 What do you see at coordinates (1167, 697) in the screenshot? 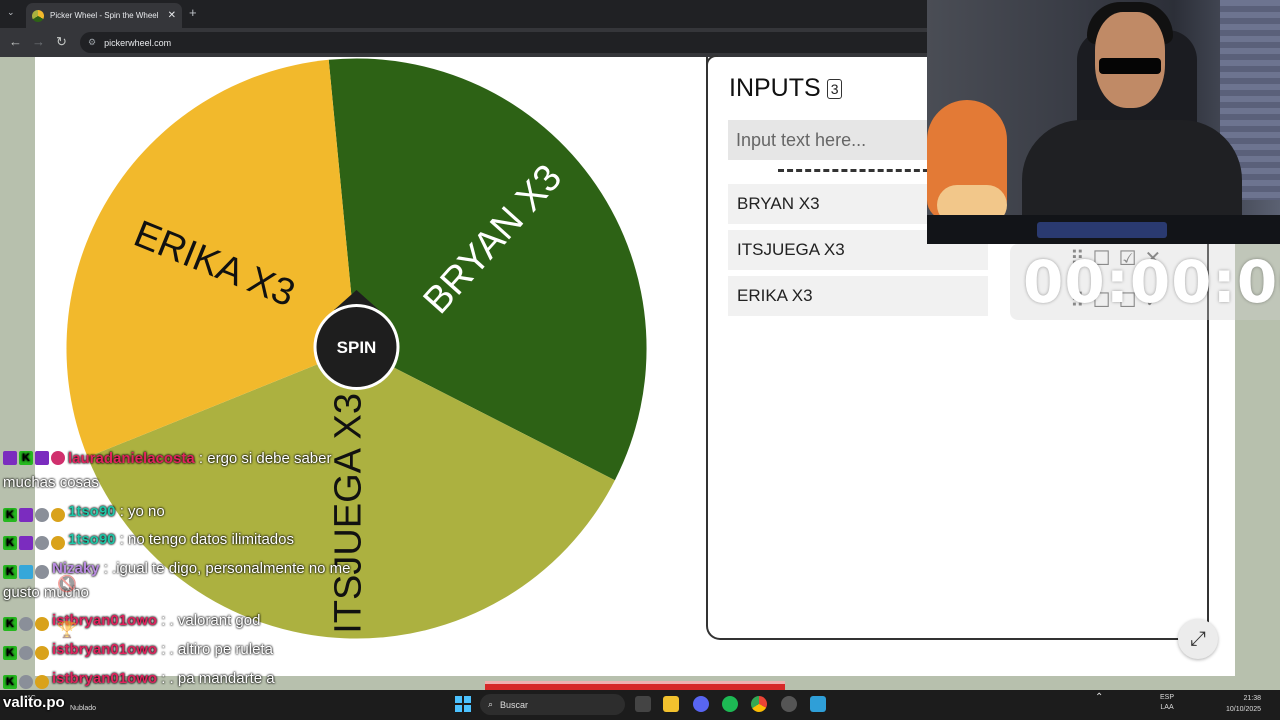
I see `lang-top: ESP` at bounding box center [1167, 697].